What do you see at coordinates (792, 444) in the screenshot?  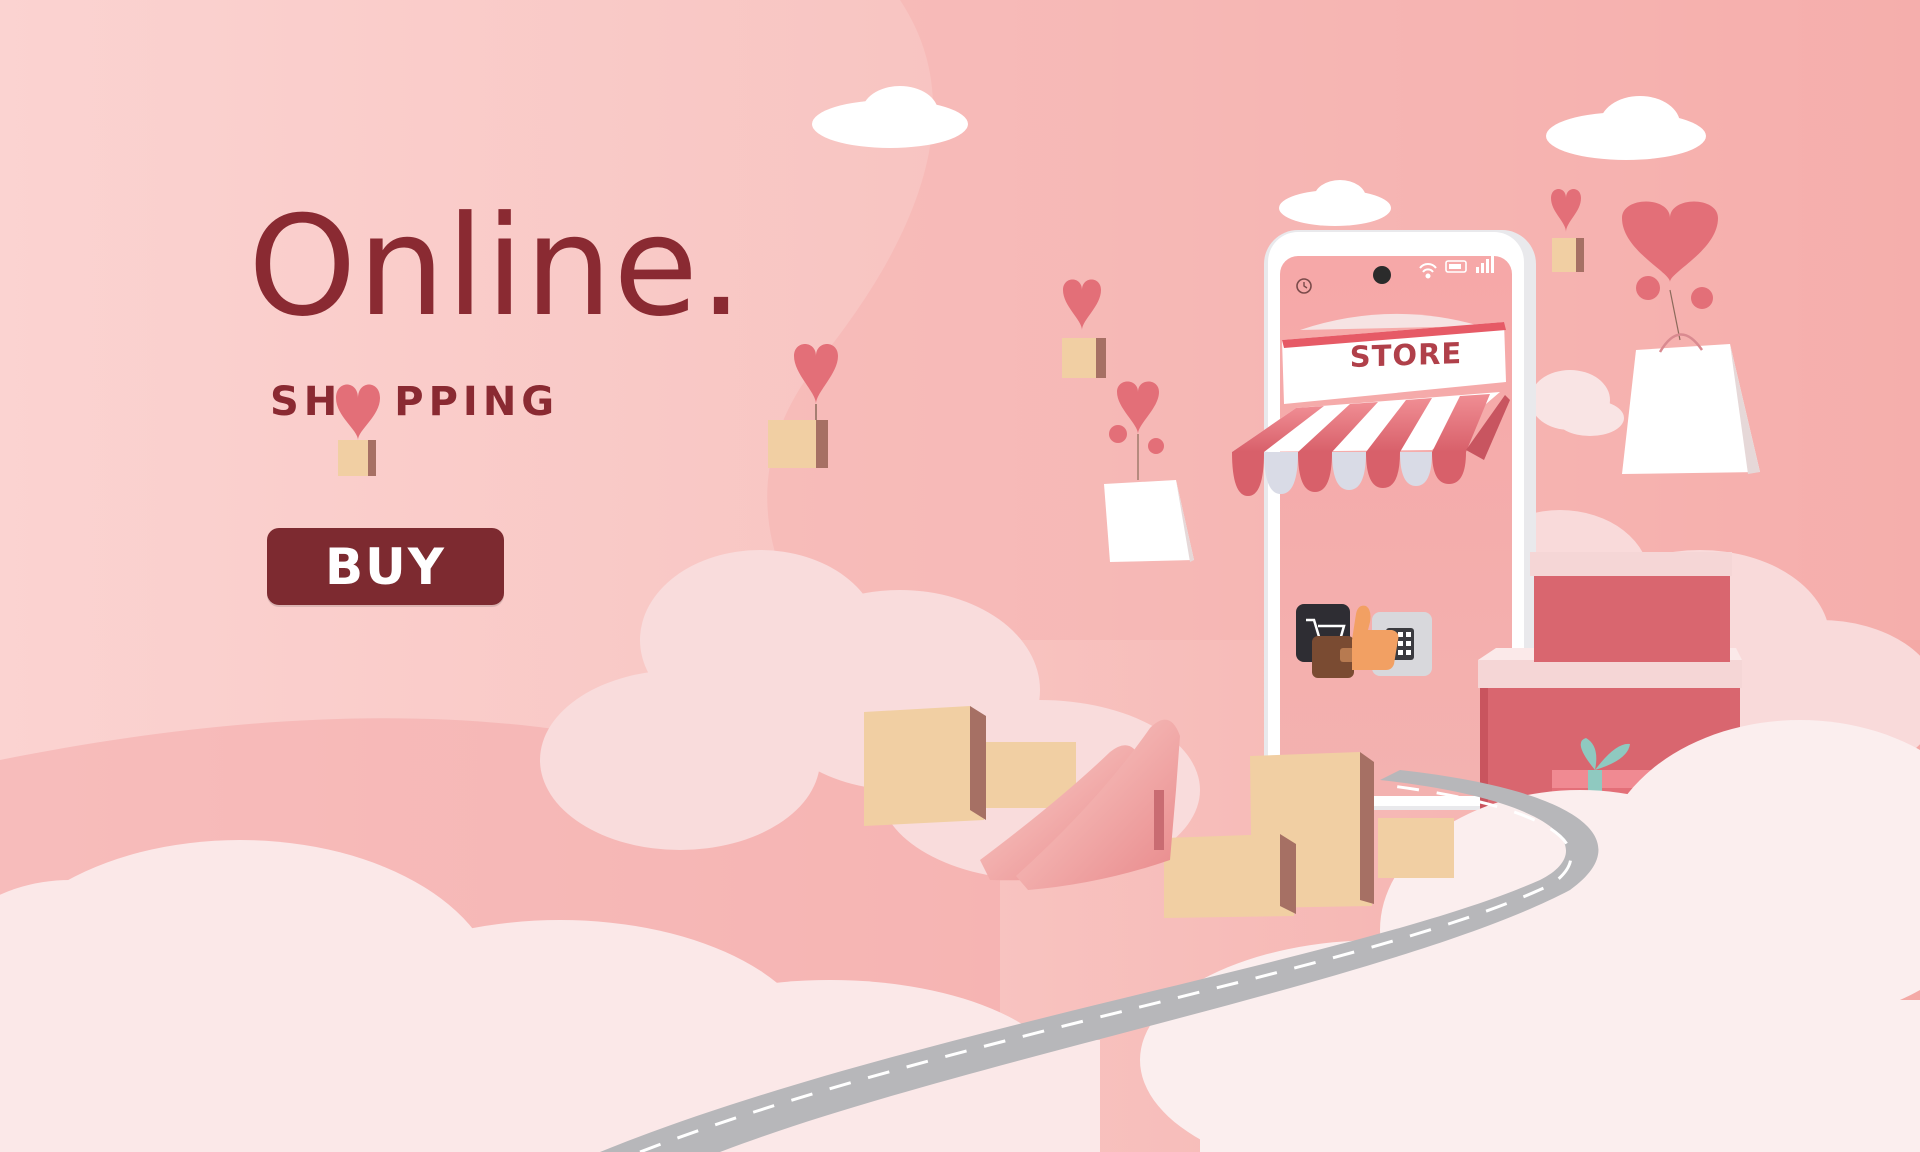 I see `cardboard-box-icon` at bounding box center [792, 444].